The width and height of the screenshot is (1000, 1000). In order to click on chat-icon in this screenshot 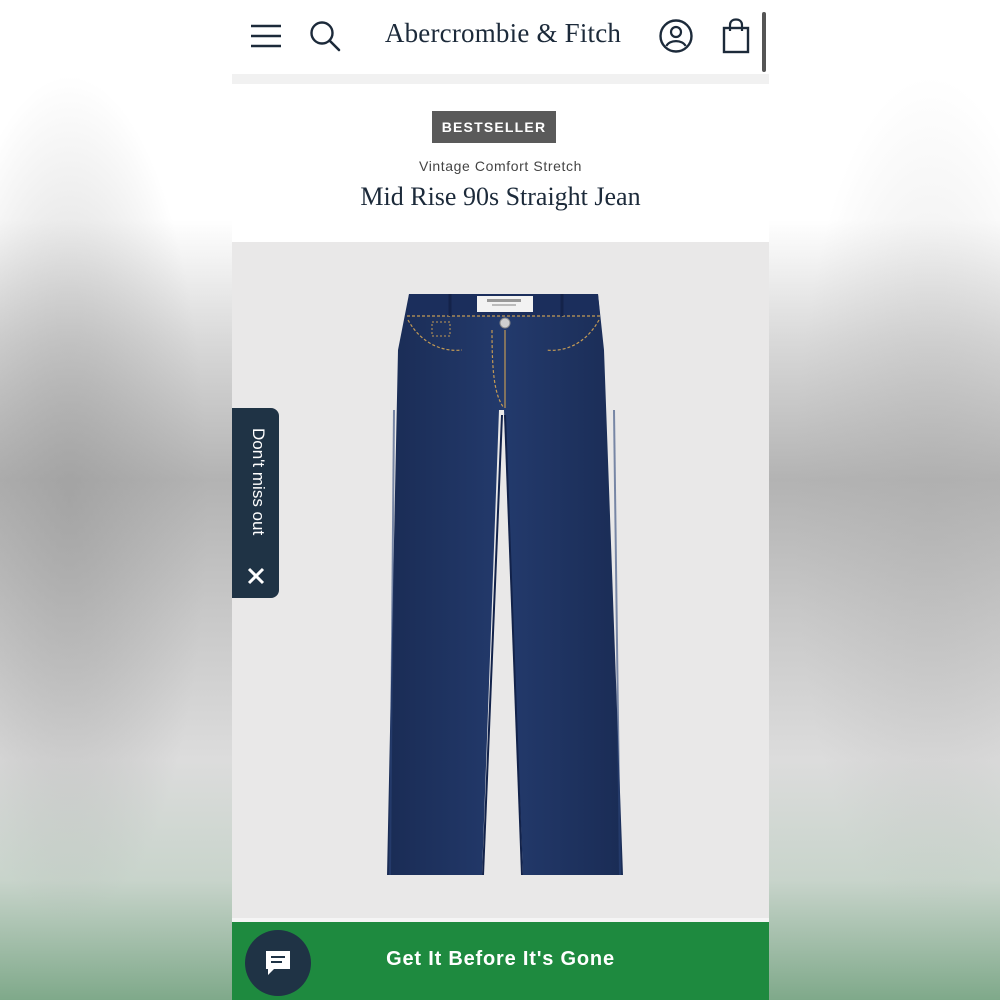, I will do `click(278, 963)`.